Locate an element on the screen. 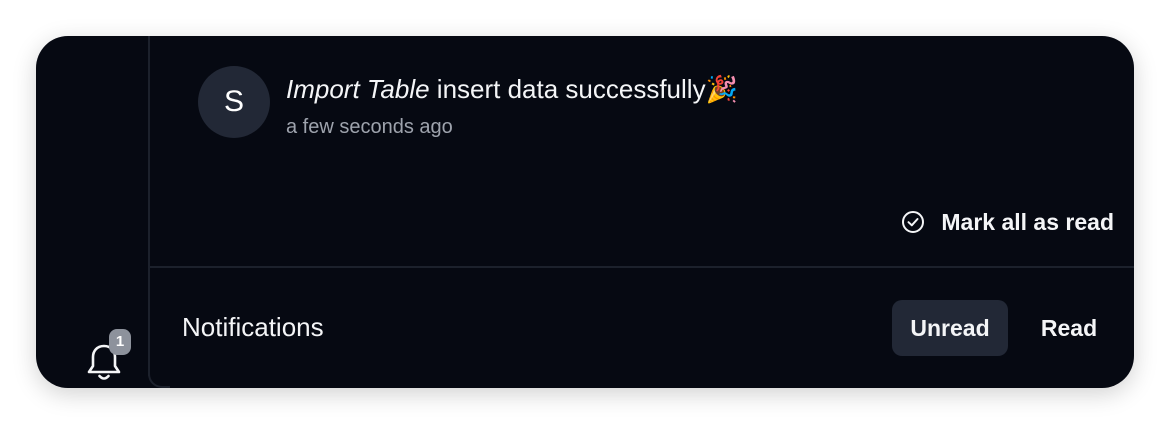 This screenshot has width=1170, height=424. notification-source: Import Table is located at coordinates (358, 89).